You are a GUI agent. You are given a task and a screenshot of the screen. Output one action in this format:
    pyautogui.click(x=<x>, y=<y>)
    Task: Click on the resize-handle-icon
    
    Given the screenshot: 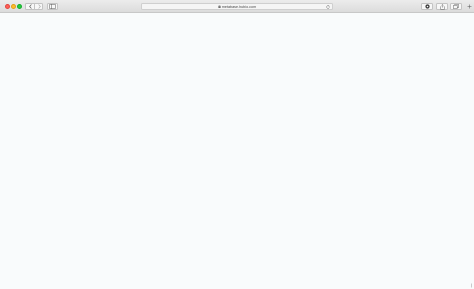 What is the action you would take?
    pyautogui.click(x=471, y=285)
    